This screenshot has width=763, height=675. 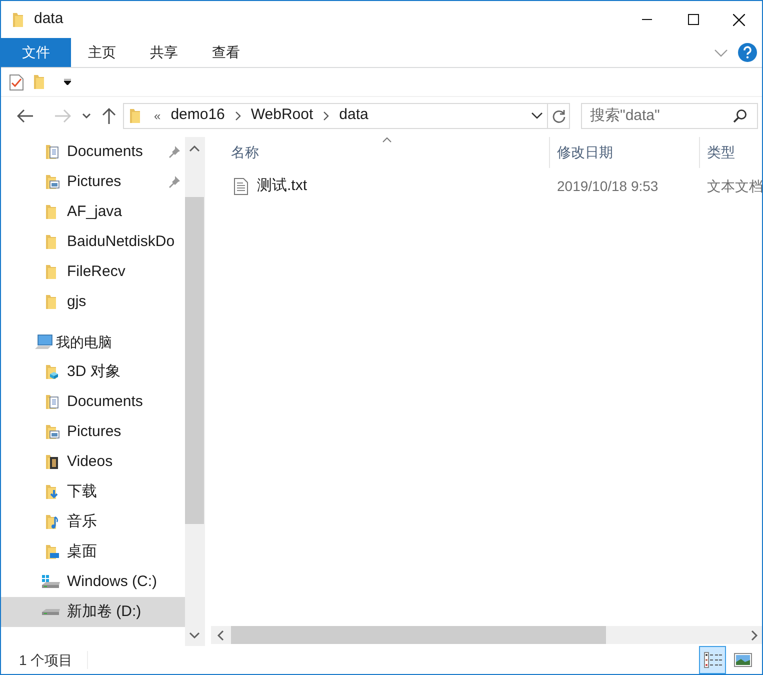 What do you see at coordinates (93, 302) in the screenshot?
I see `nav-item: gjs` at bounding box center [93, 302].